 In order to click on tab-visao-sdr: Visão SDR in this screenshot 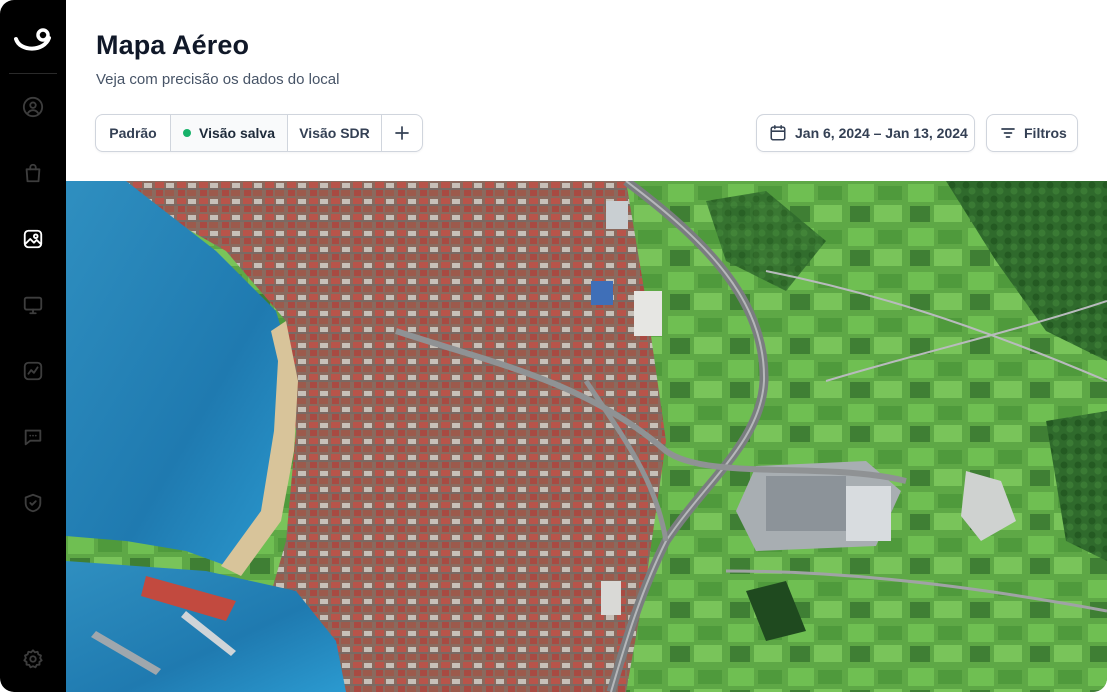, I will do `click(335, 133)`.